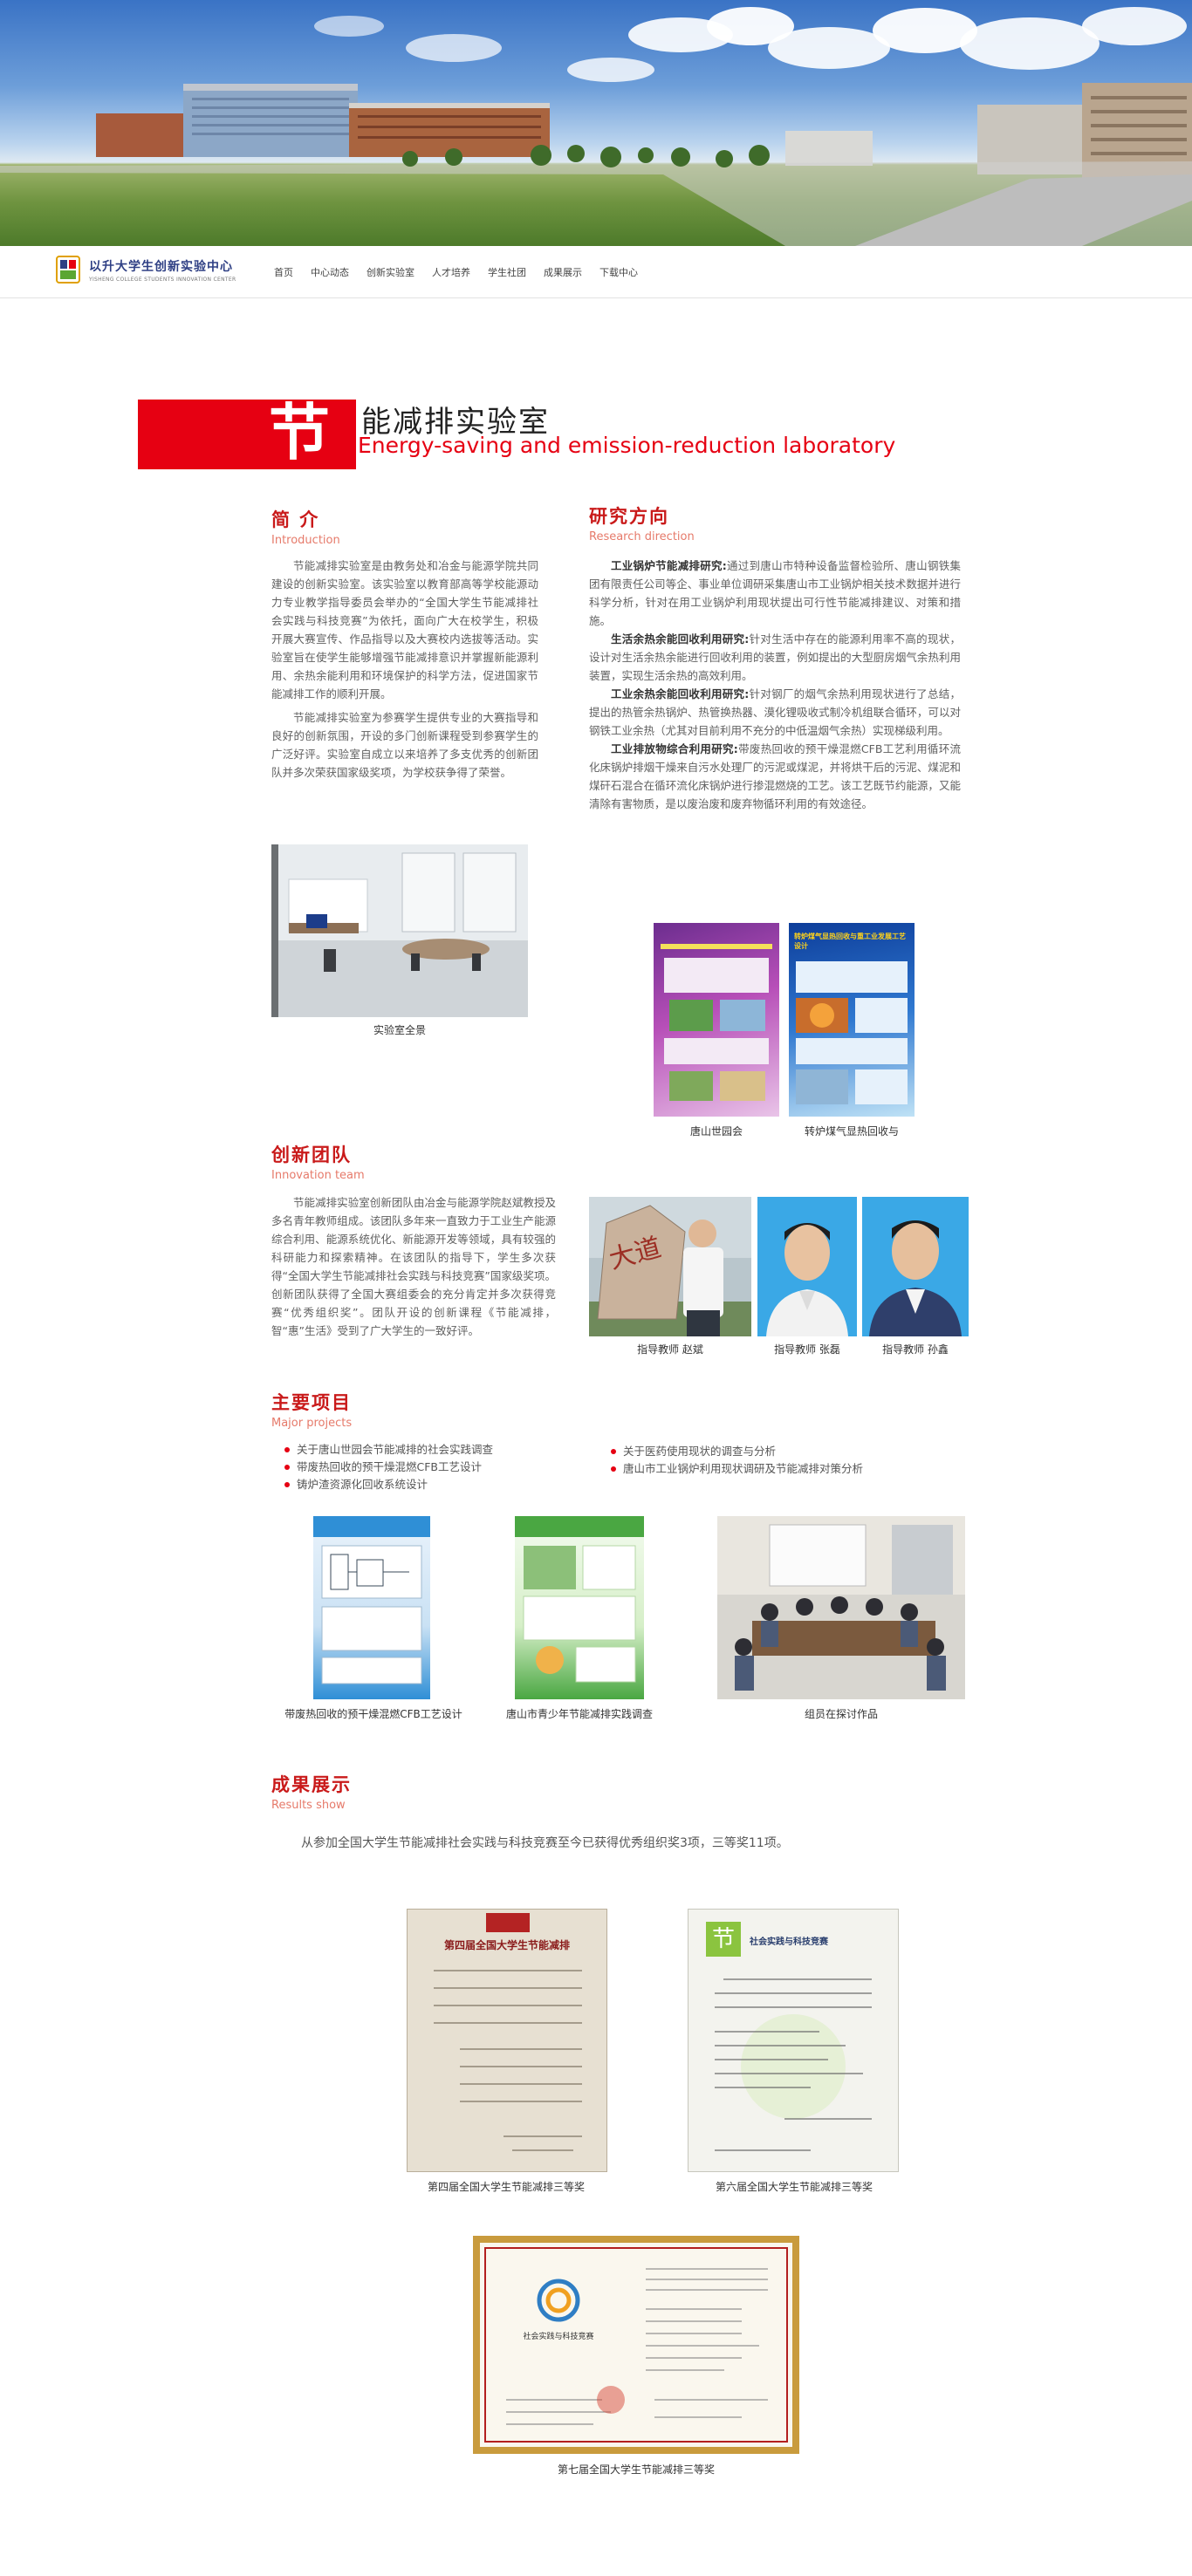  I want to click on certificate-caption-6th: 第六届全国大学生节能减排三等奖, so click(794, 2187).